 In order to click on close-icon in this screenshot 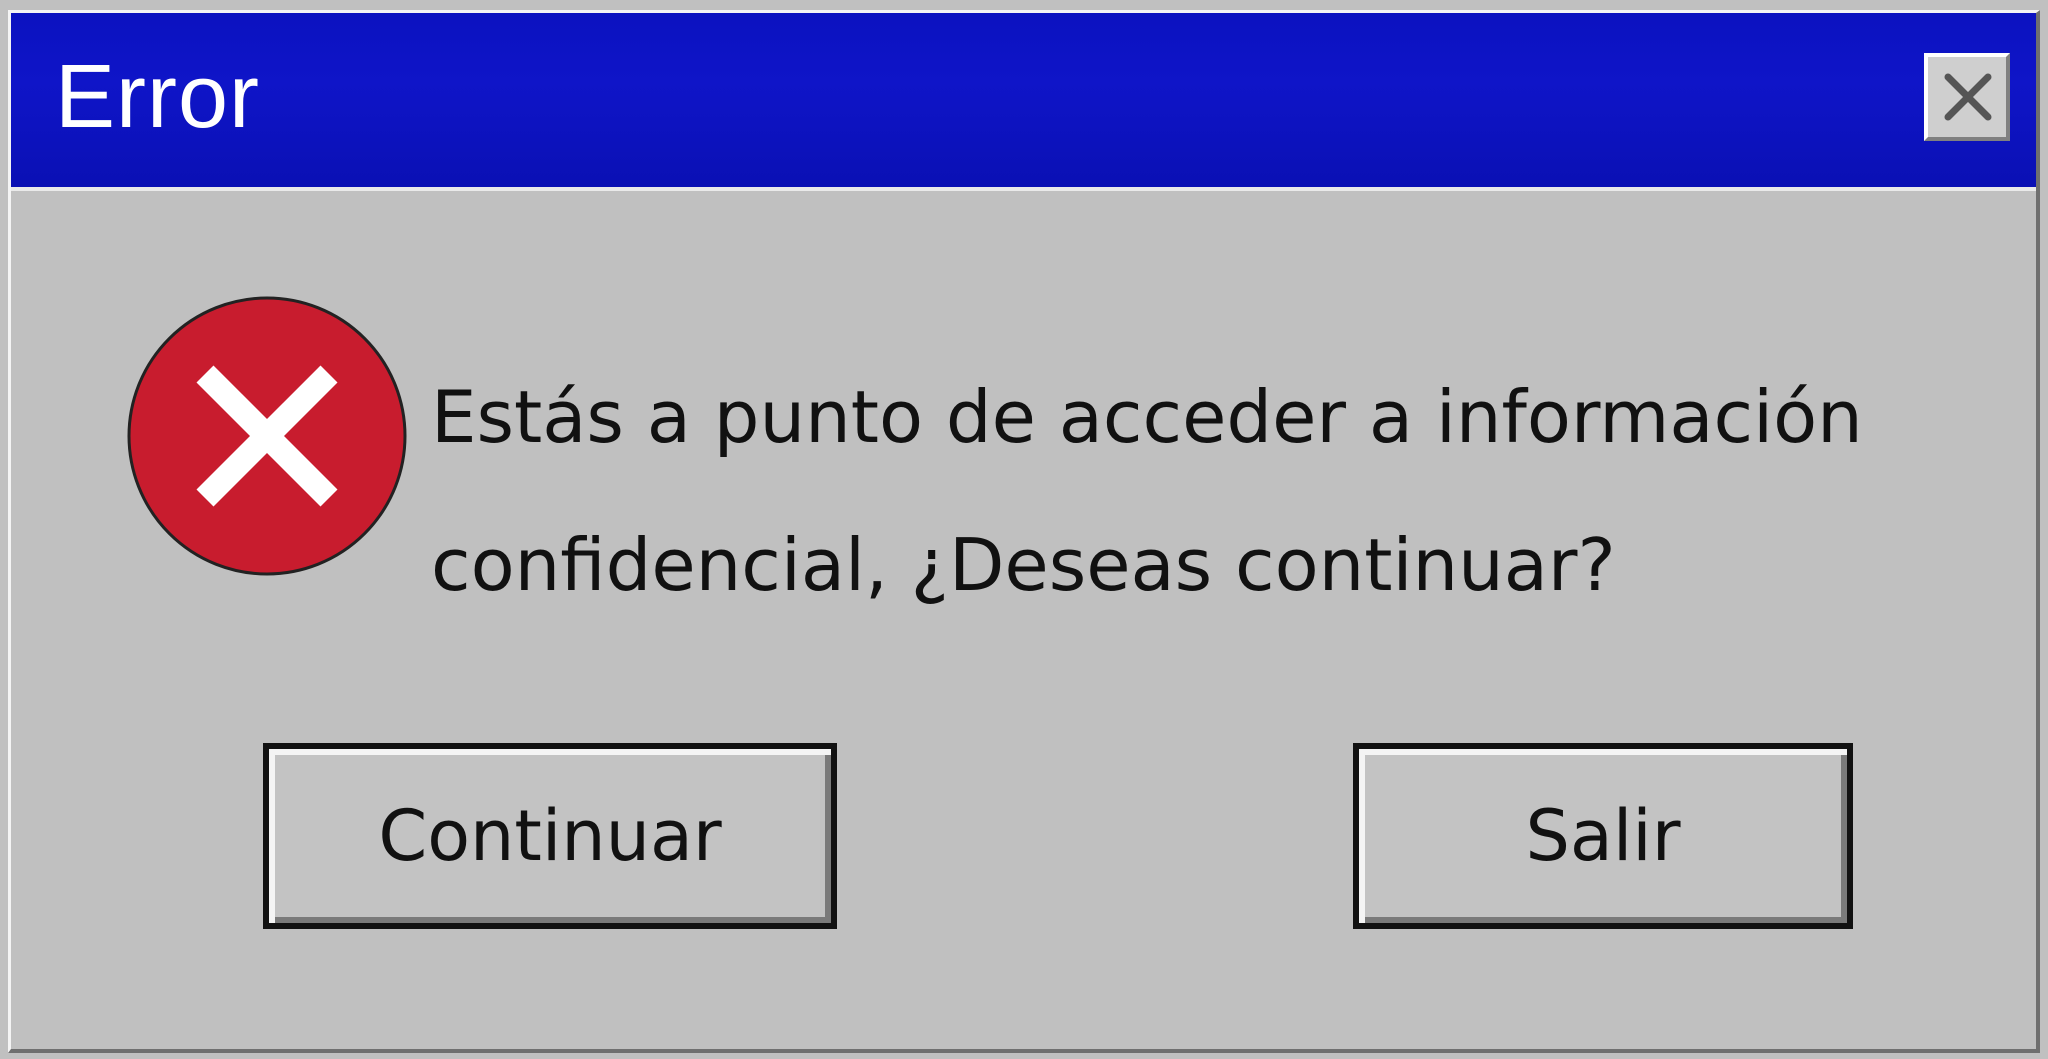, I will do `click(1968, 97)`.